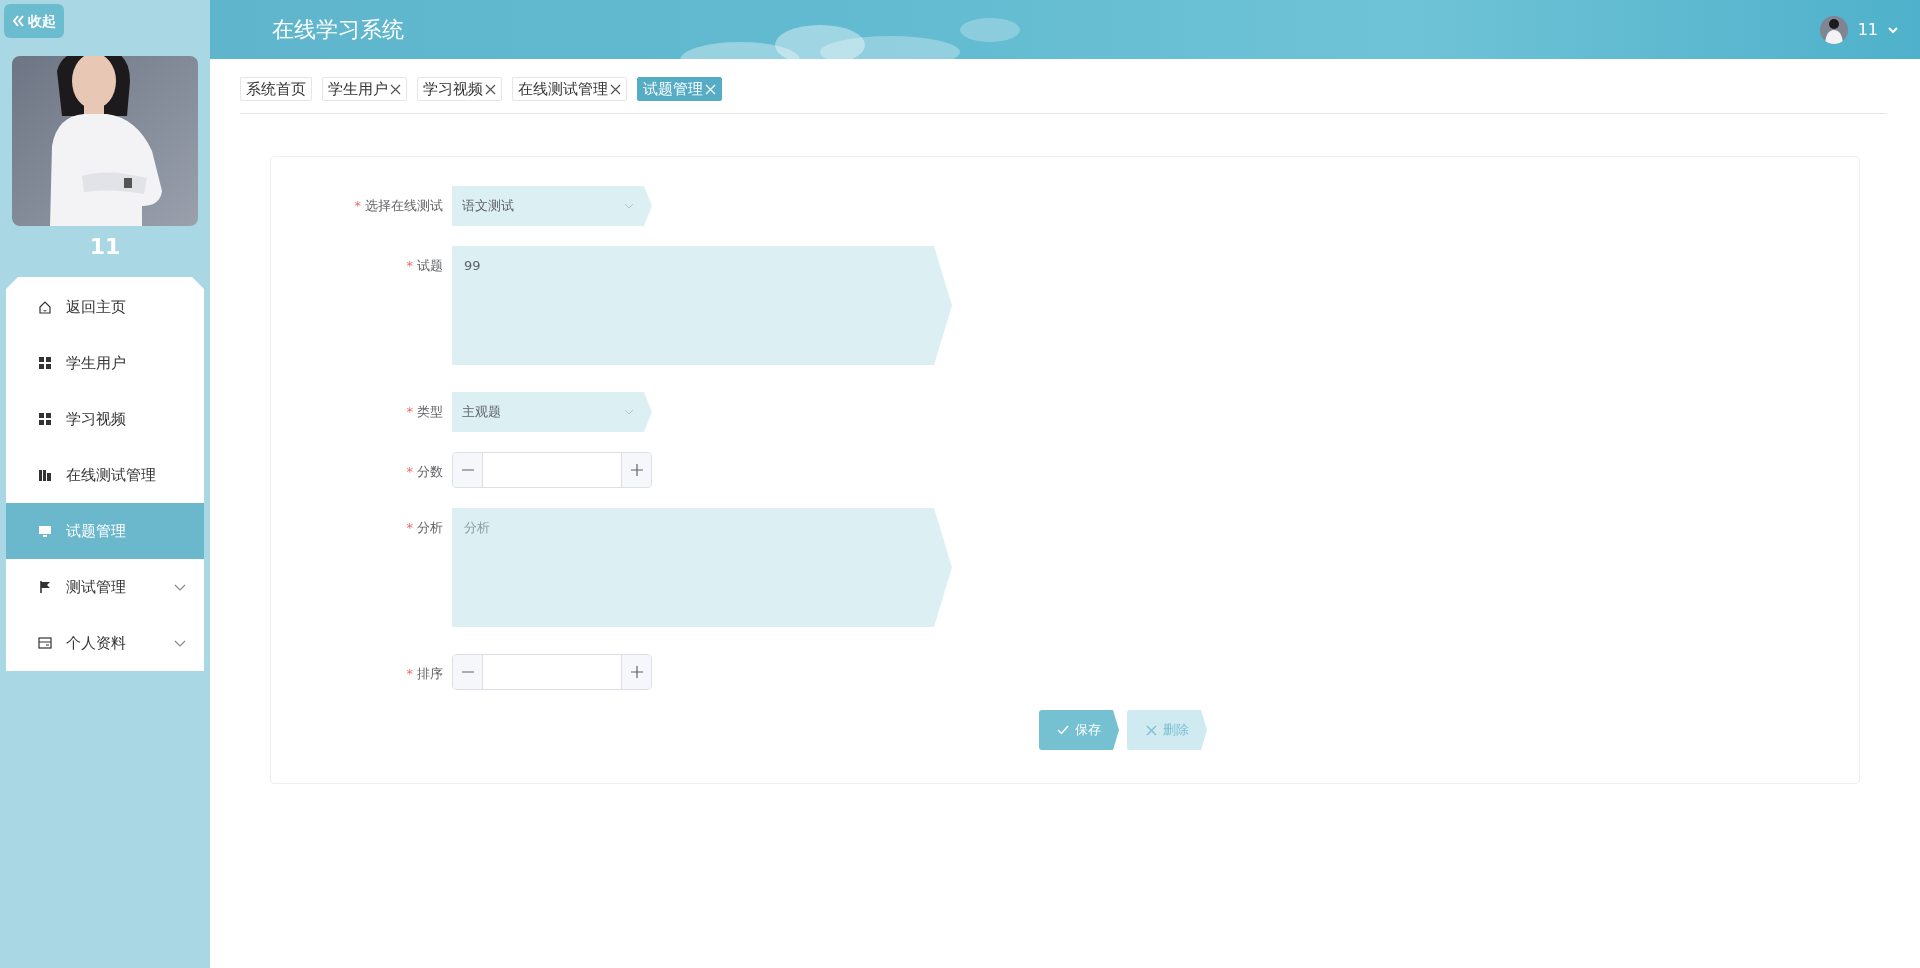  What do you see at coordinates (276, 89) in the screenshot?
I see `tab: 系统首页` at bounding box center [276, 89].